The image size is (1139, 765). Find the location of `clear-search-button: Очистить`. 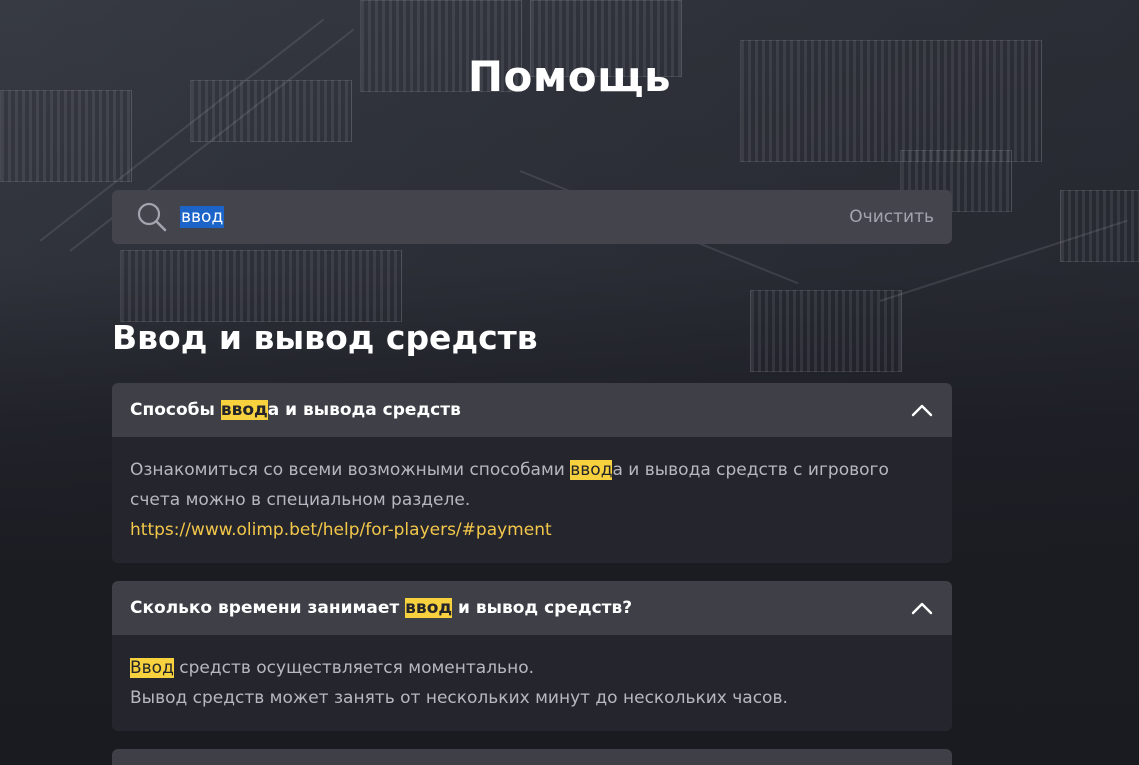

clear-search-button: Очистить is located at coordinates (891, 217).